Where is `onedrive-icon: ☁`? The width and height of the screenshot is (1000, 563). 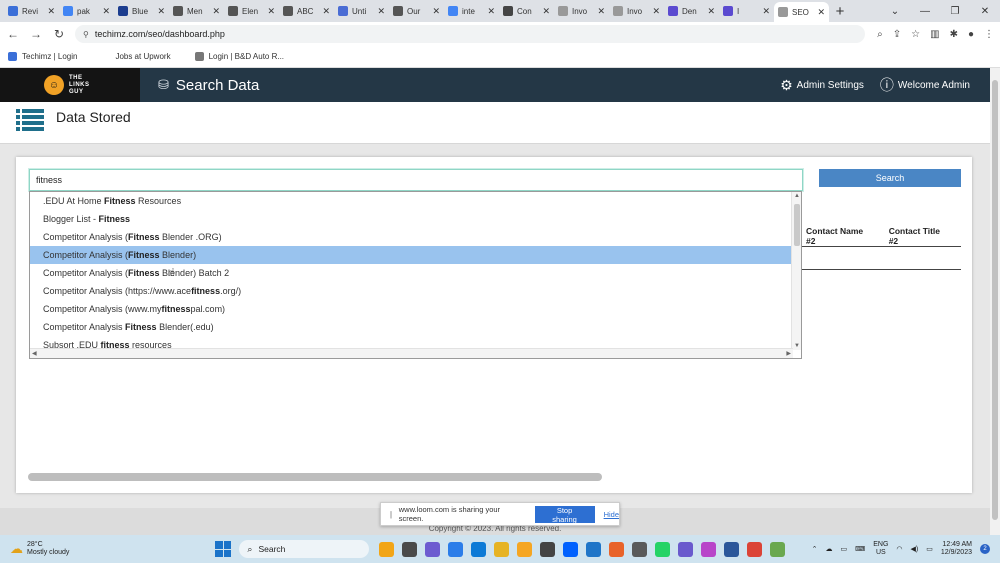
onedrive-icon: ☁ is located at coordinates (828, 549).